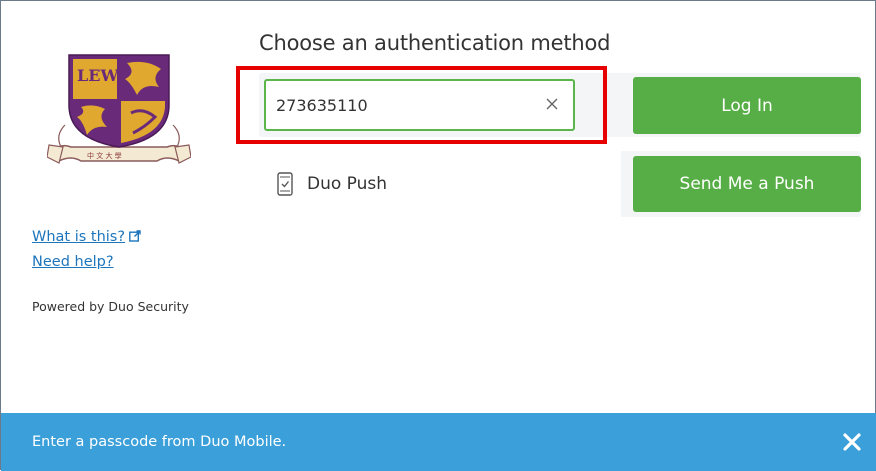 The width and height of the screenshot is (876, 471). Describe the element at coordinates (852, 442) in the screenshot. I see `close-icon` at that location.